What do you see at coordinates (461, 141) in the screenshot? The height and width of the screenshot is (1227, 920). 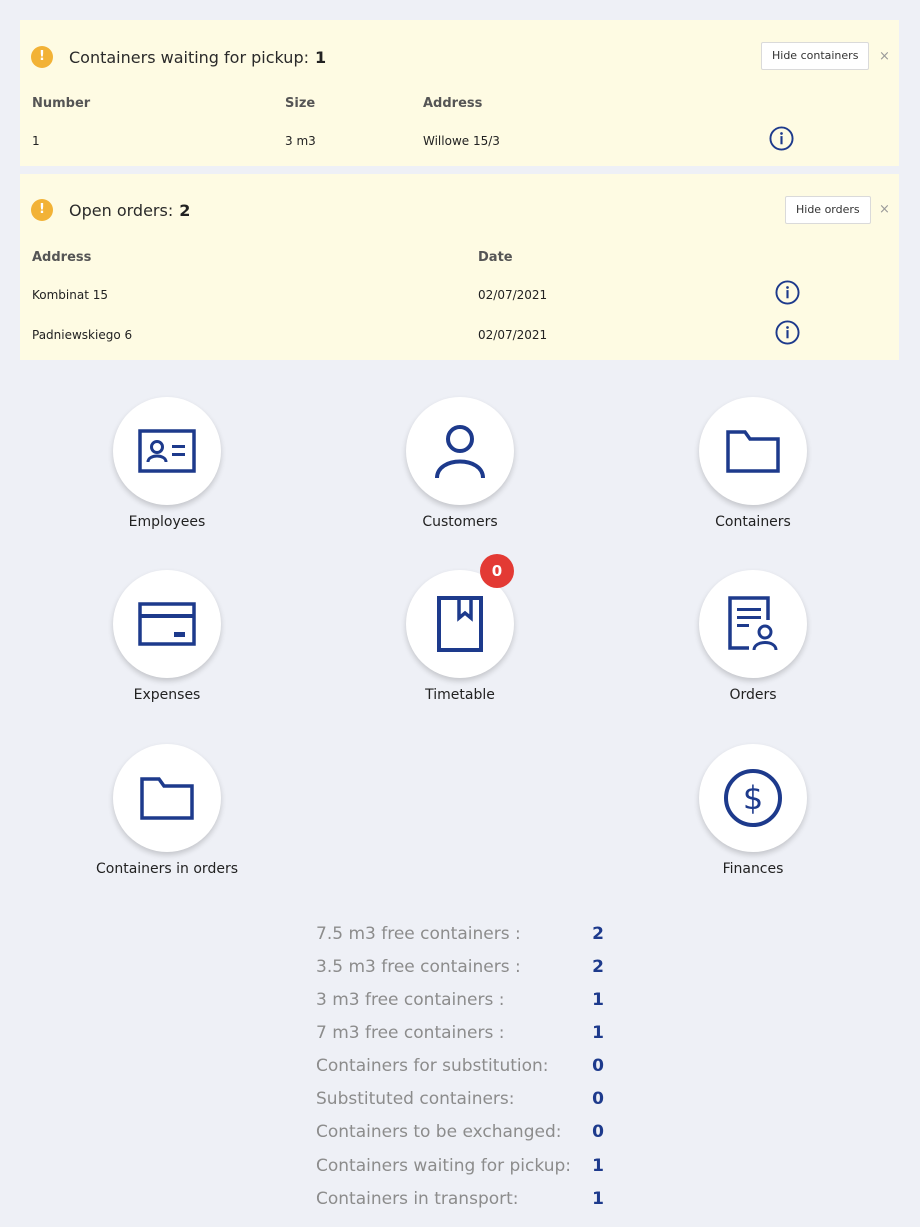 I see `cell-address: Willowe 15/3` at bounding box center [461, 141].